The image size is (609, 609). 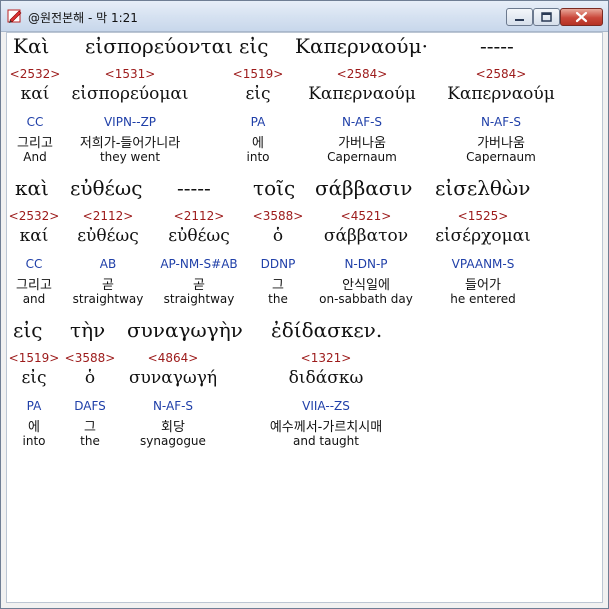 I want to click on close-button, so click(x=581, y=17).